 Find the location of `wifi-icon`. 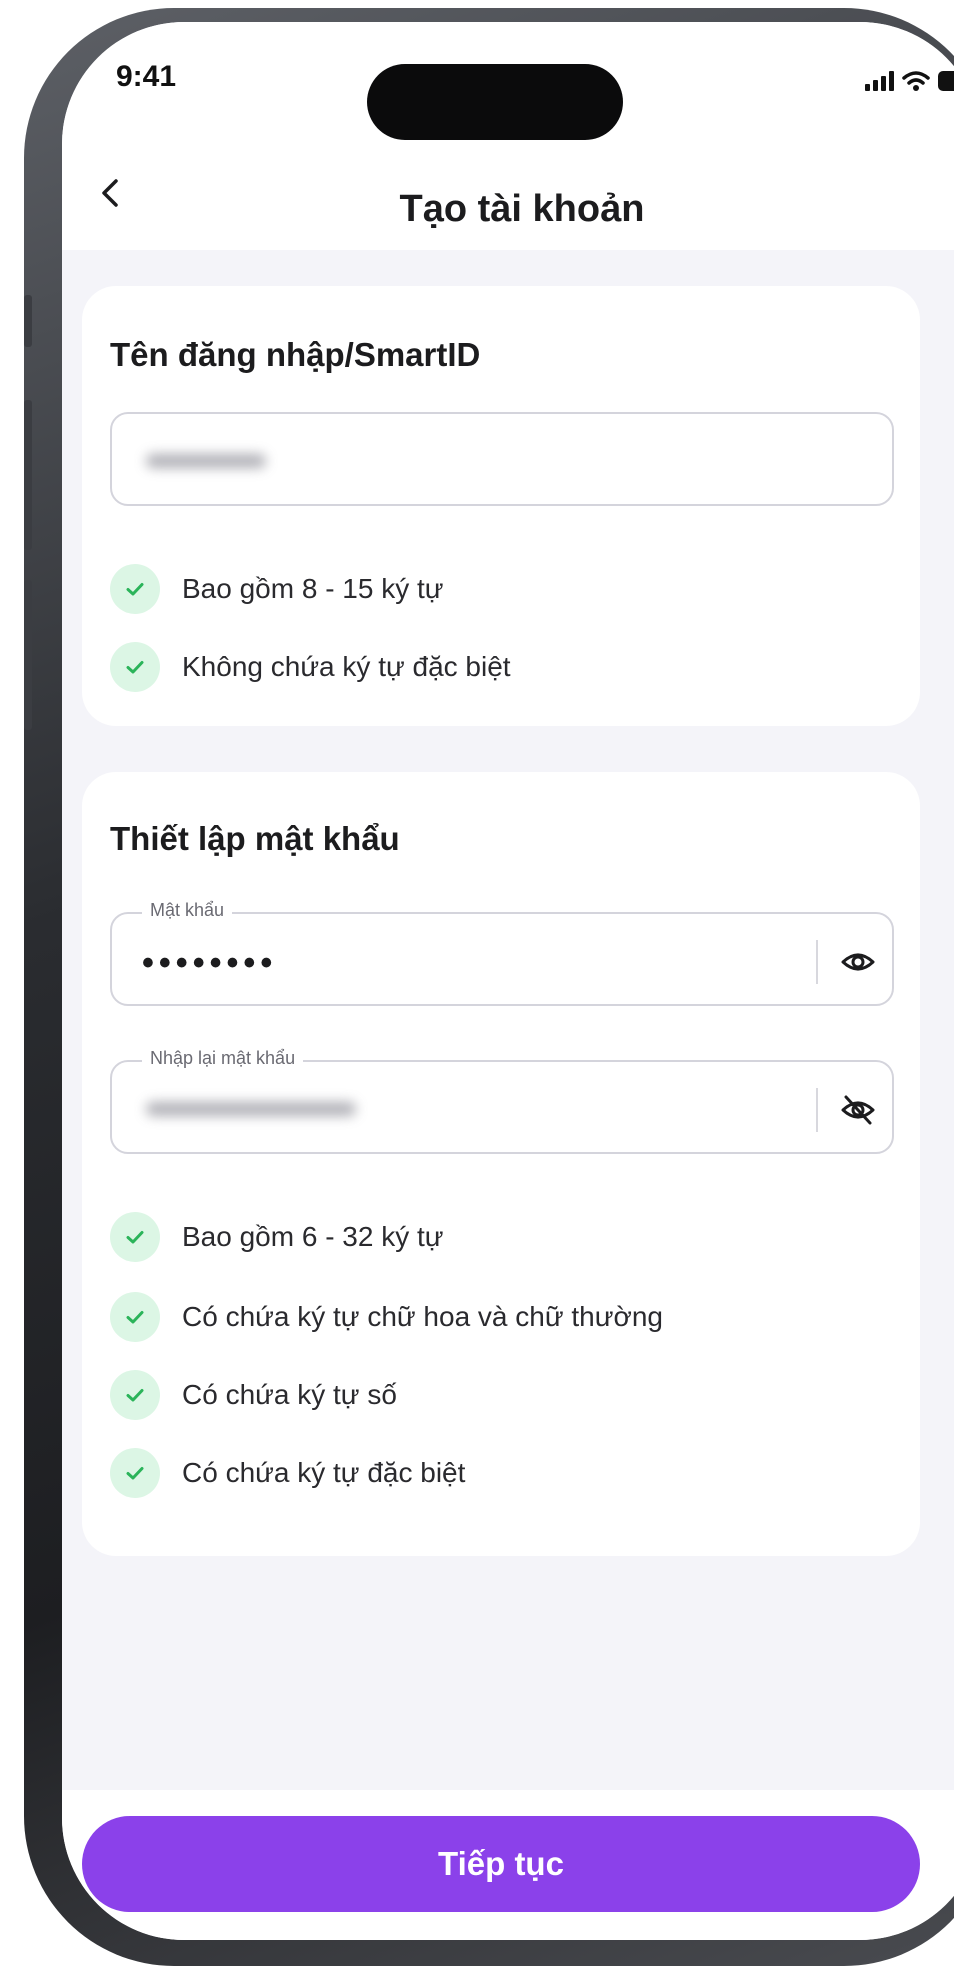

wifi-icon is located at coordinates (916, 81).